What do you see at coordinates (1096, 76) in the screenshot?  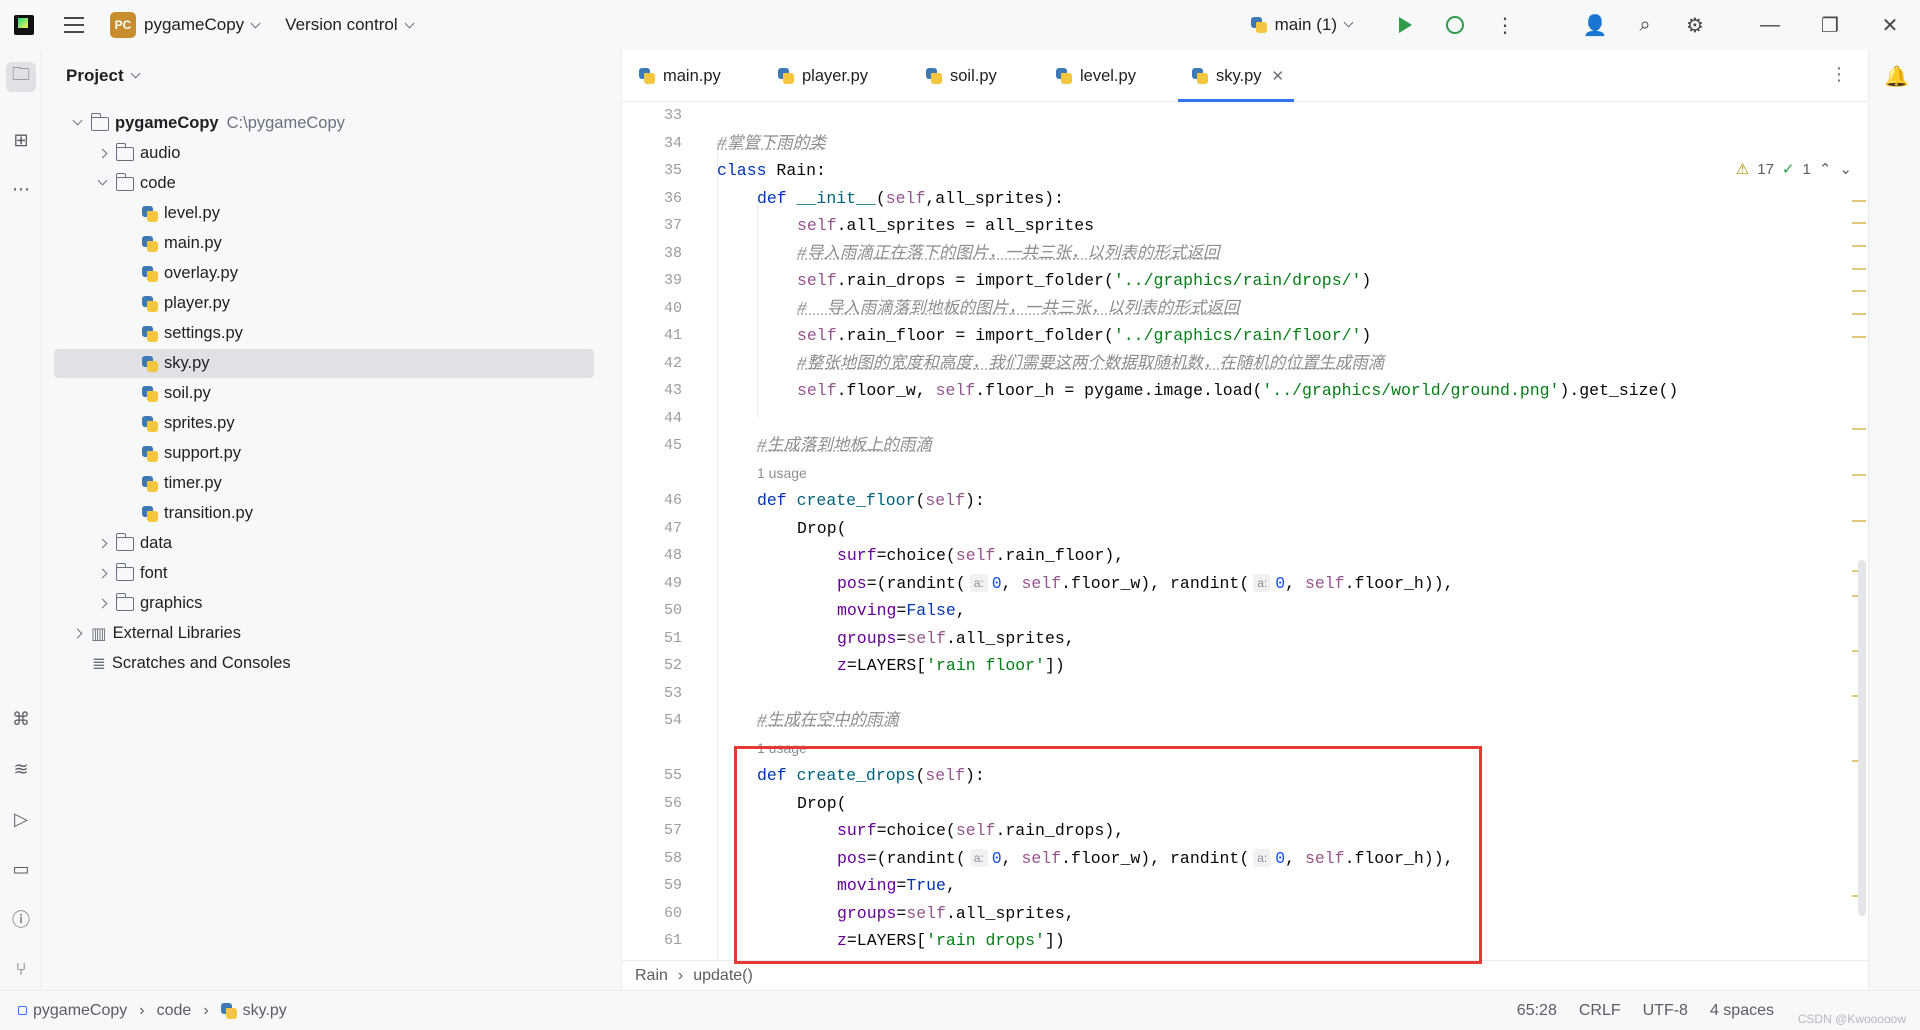 I see `tab-level-py: level.py` at bounding box center [1096, 76].